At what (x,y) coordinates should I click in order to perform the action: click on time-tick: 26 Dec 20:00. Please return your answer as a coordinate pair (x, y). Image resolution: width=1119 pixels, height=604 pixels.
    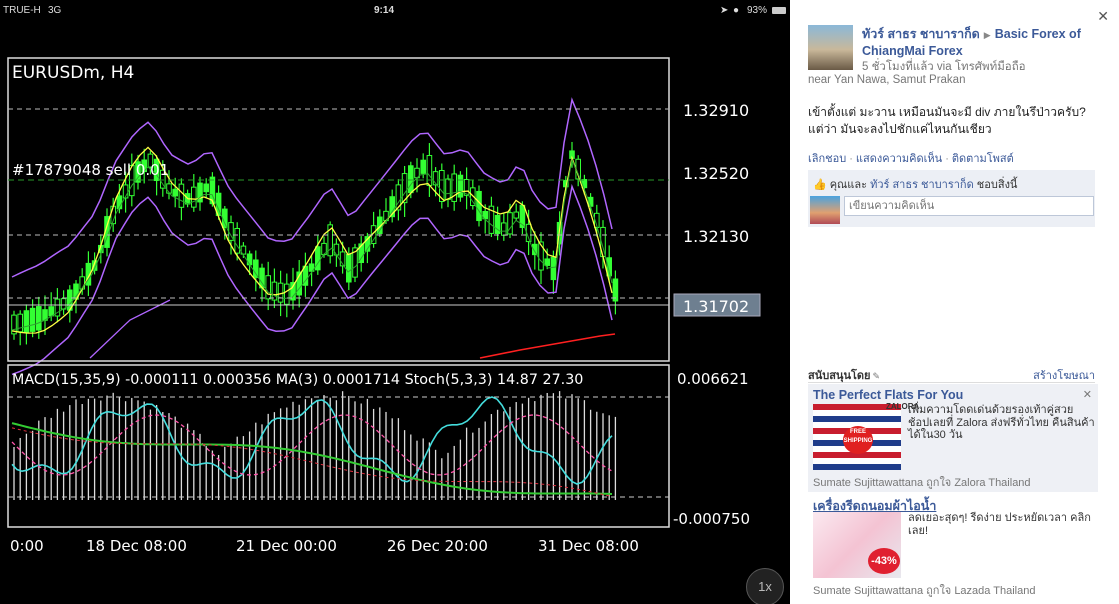
    Looking at the image, I should click on (437, 546).